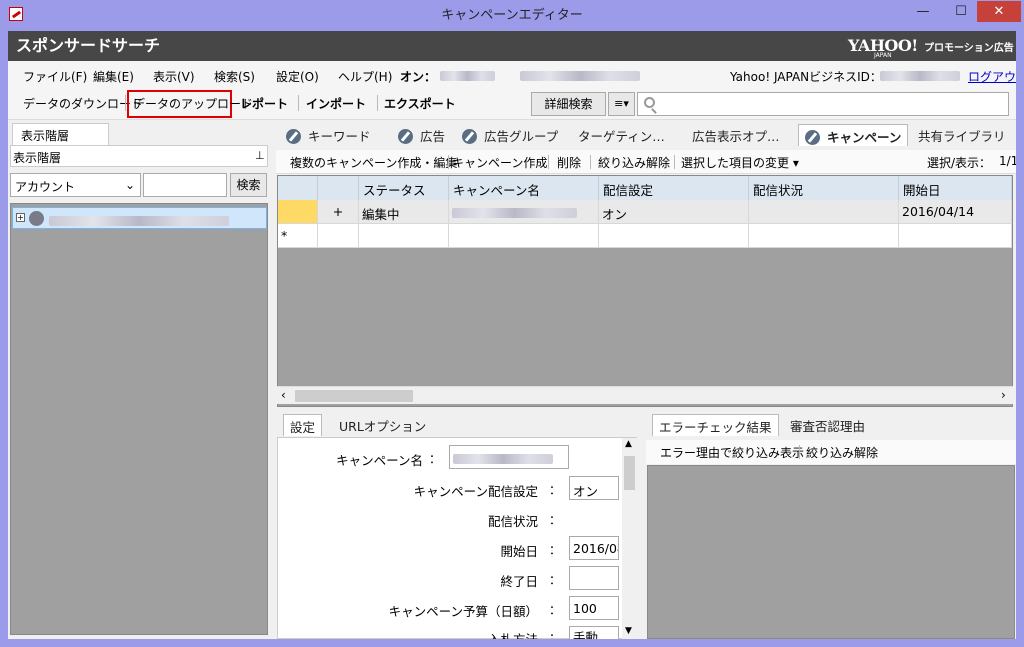  What do you see at coordinates (382, 425) in the screenshot?
I see `tab-url-options: URLオプション` at bounding box center [382, 425].